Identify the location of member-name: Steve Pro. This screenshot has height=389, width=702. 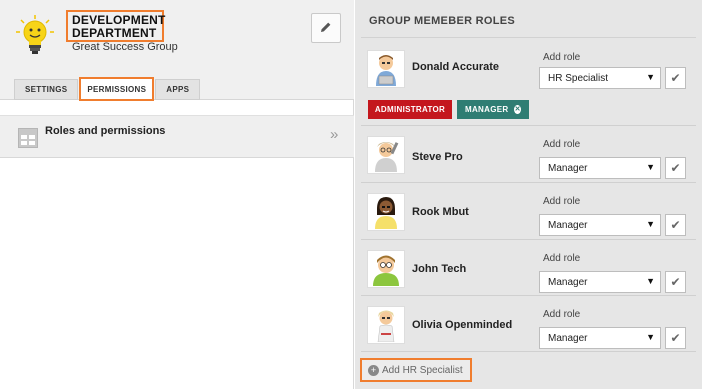
(437, 157).